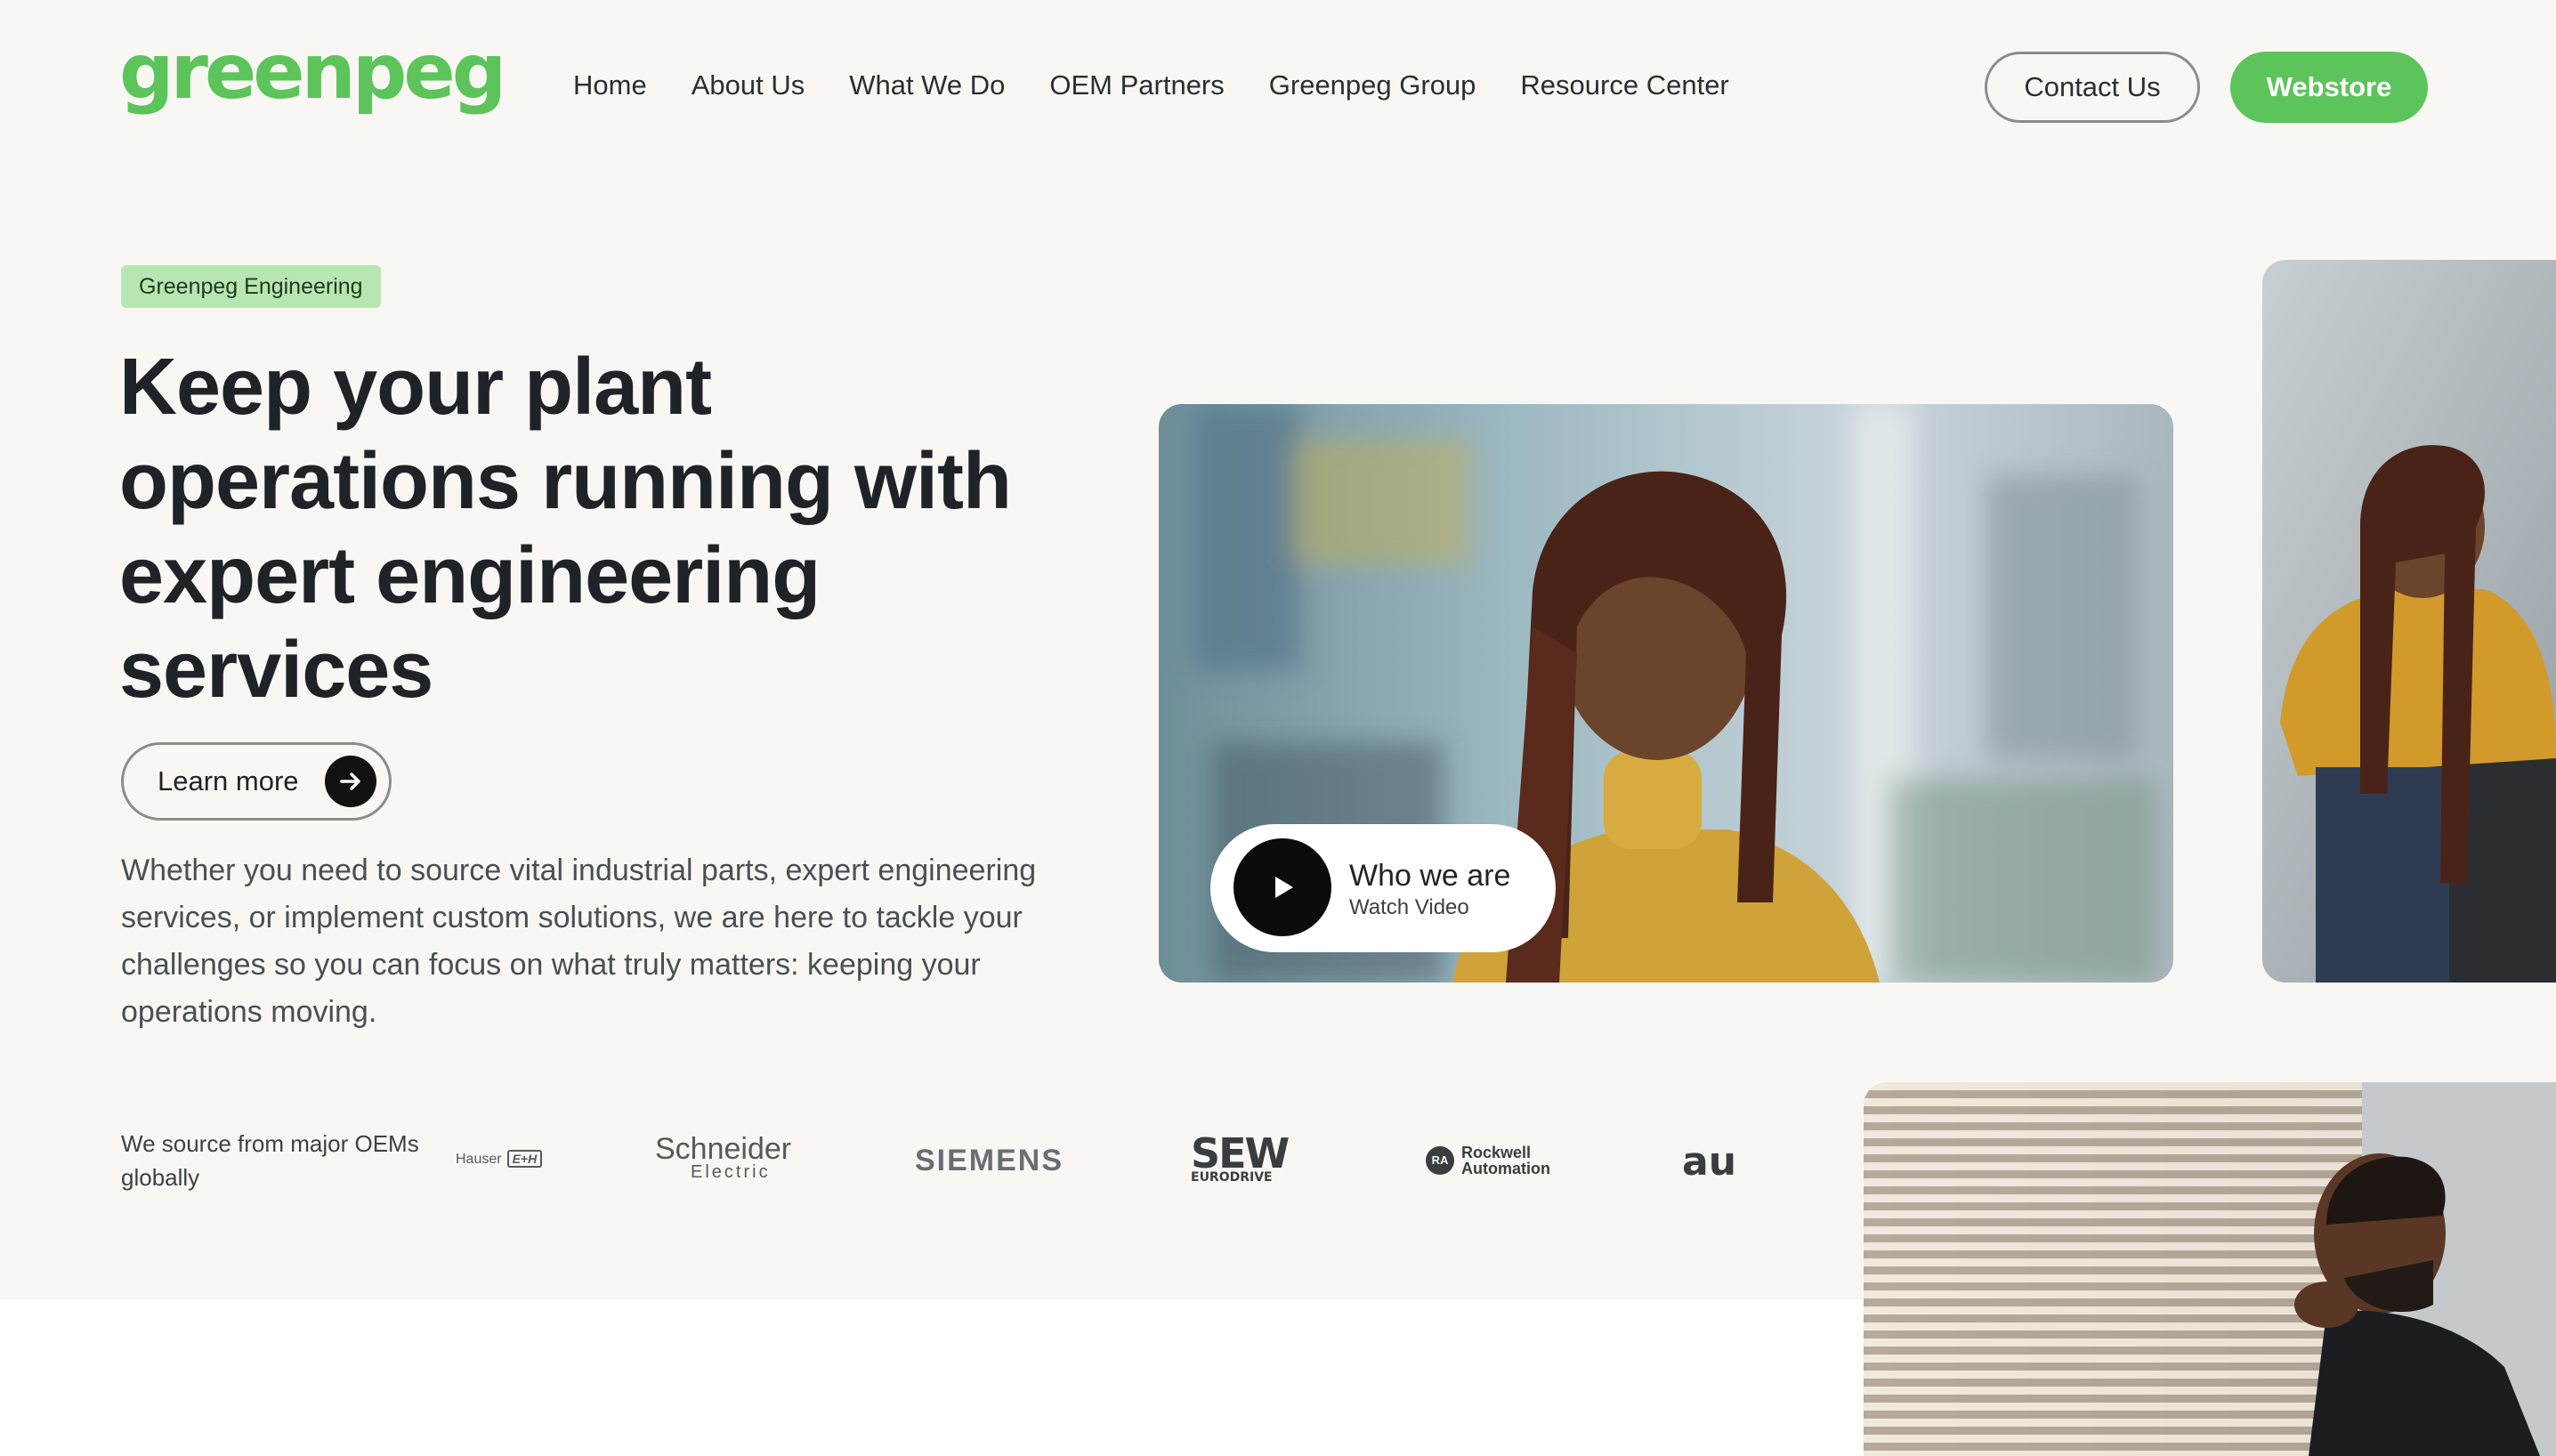  I want to click on bottom-image-card, so click(2210, 1269).